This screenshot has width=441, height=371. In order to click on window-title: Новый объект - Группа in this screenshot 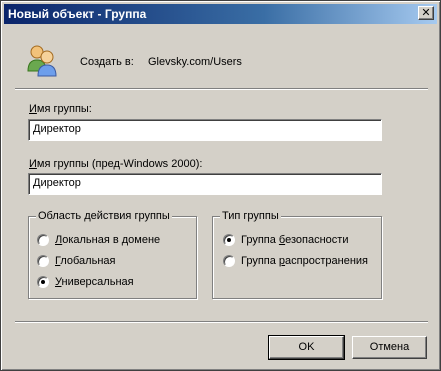, I will do `click(77, 14)`.